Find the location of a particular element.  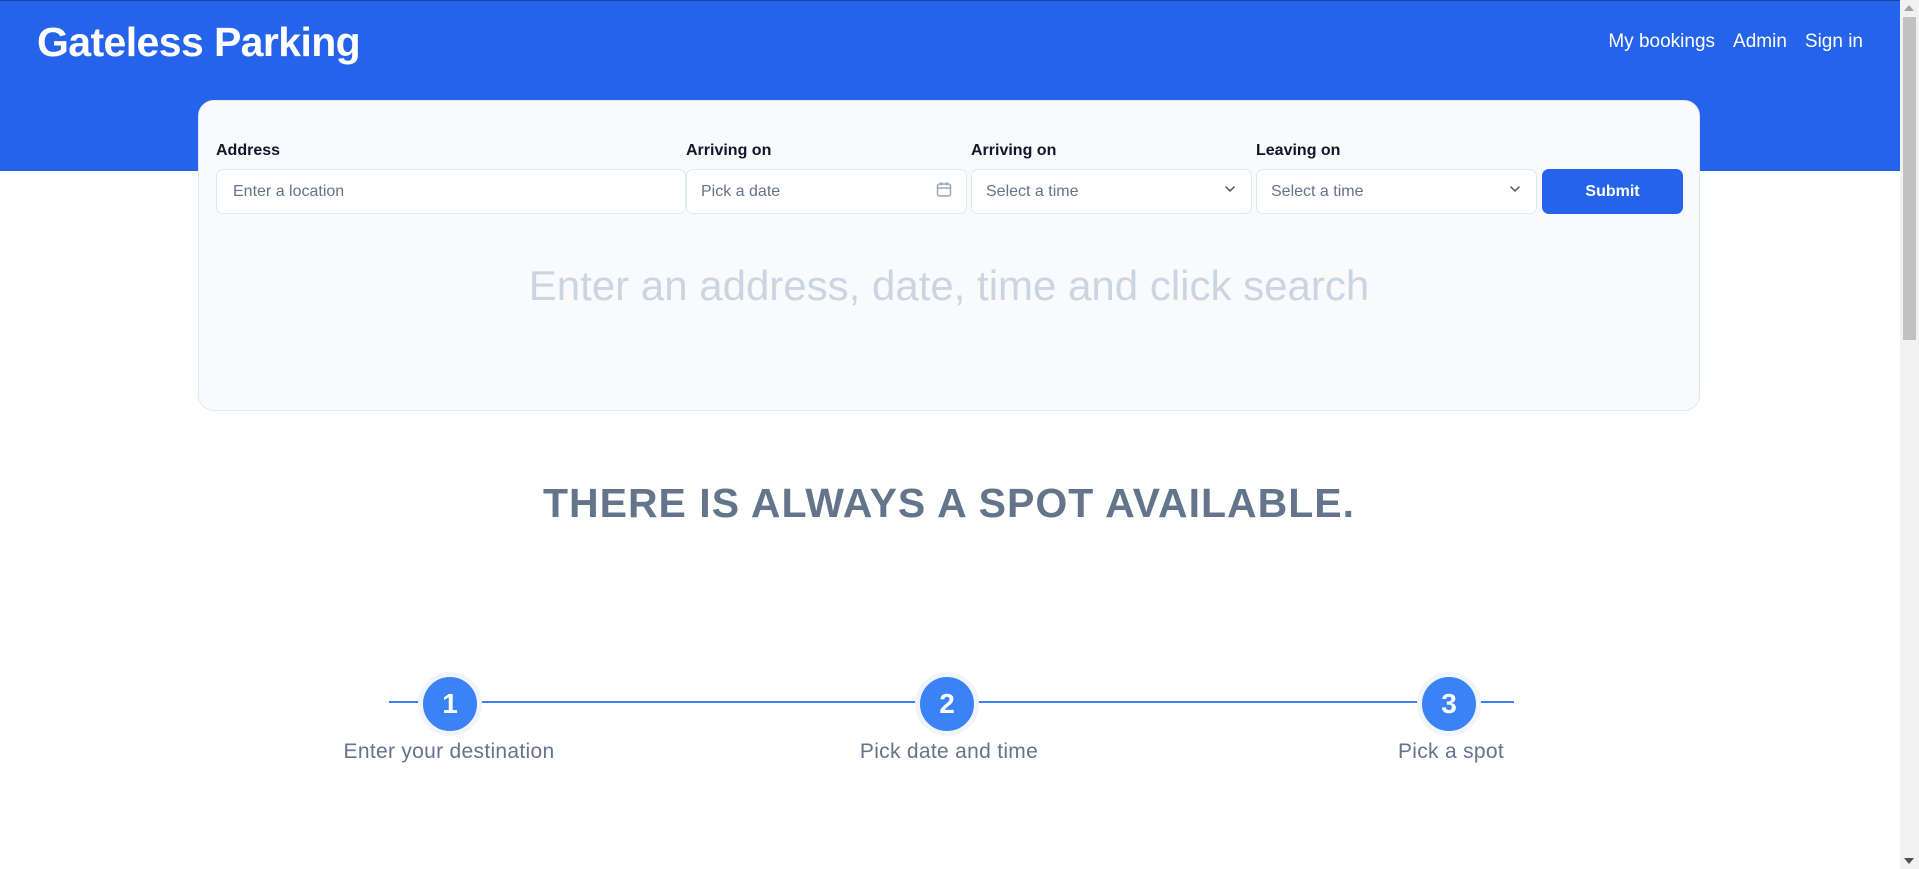

arrival-time-value: Select a time is located at coordinates (1032, 191).